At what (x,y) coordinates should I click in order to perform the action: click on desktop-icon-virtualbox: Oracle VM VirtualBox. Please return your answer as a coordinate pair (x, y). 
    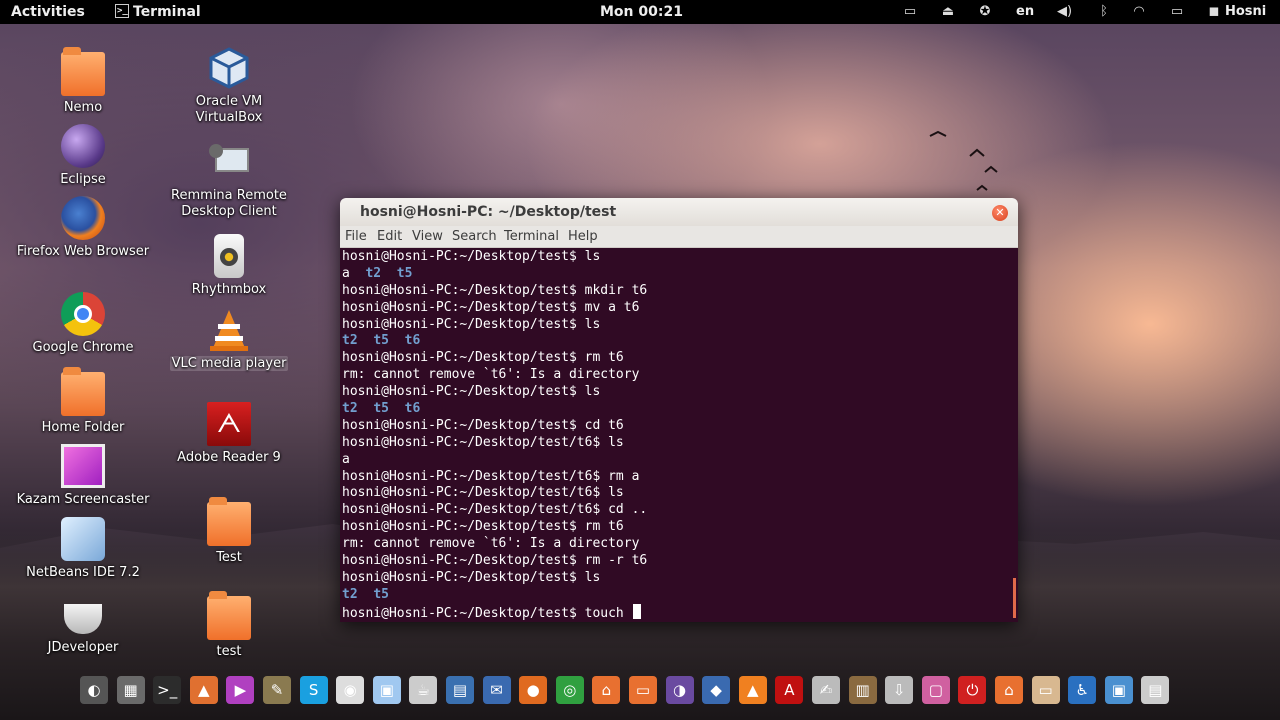
    Looking at the image, I should click on (229, 86).